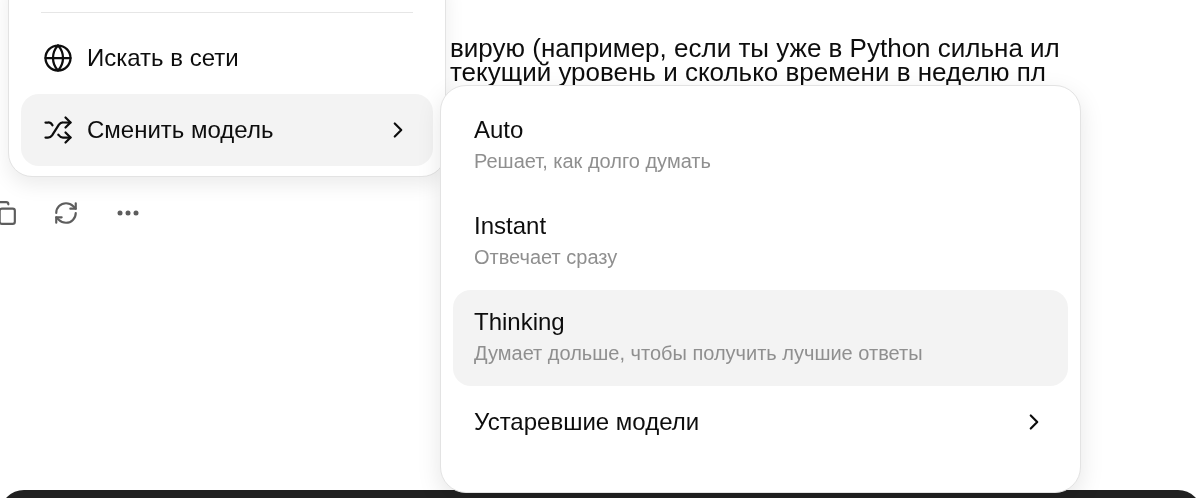 The height and width of the screenshot is (498, 1202). I want to click on model-description: Отвечает сразу, so click(546, 257).